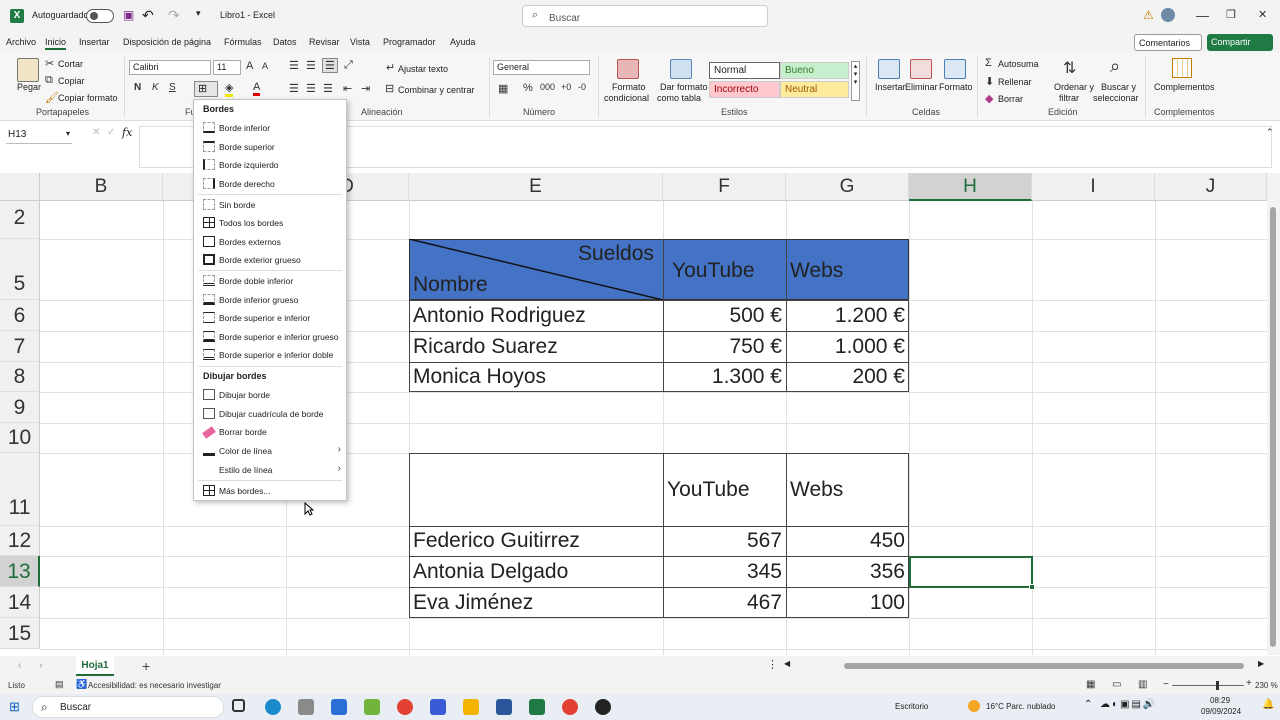 The width and height of the screenshot is (1280, 720). I want to click on menu-item-estilo-linea: Estilo de línea ›, so click(270, 470).